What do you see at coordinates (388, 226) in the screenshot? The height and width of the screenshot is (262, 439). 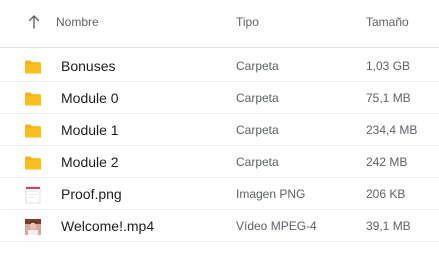 I see `file-size: 39,1 MB` at bounding box center [388, 226].